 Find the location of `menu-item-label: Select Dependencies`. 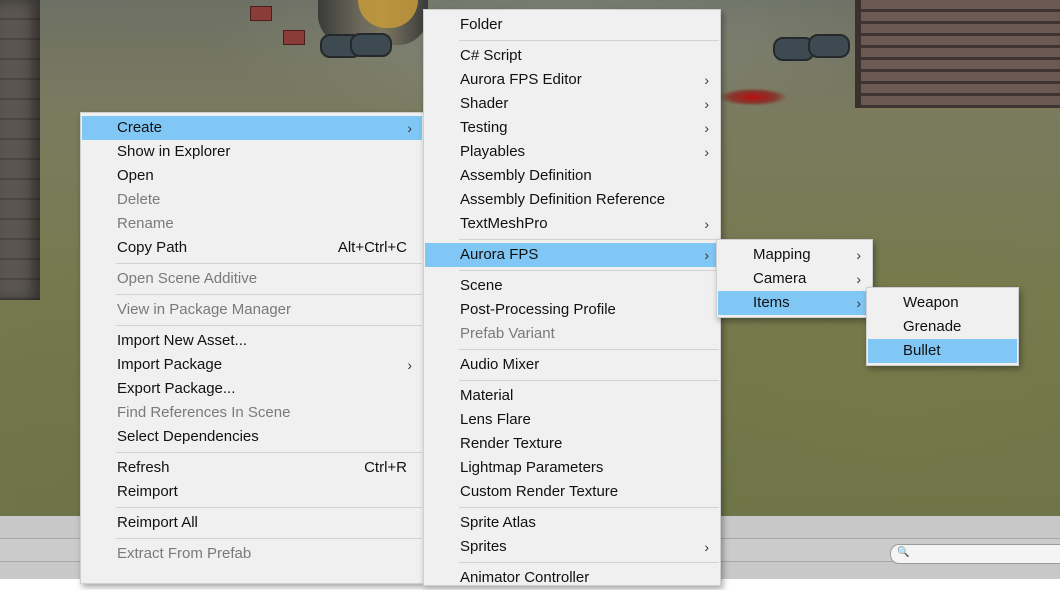

menu-item-label: Select Dependencies is located at coordinates (188, 436).